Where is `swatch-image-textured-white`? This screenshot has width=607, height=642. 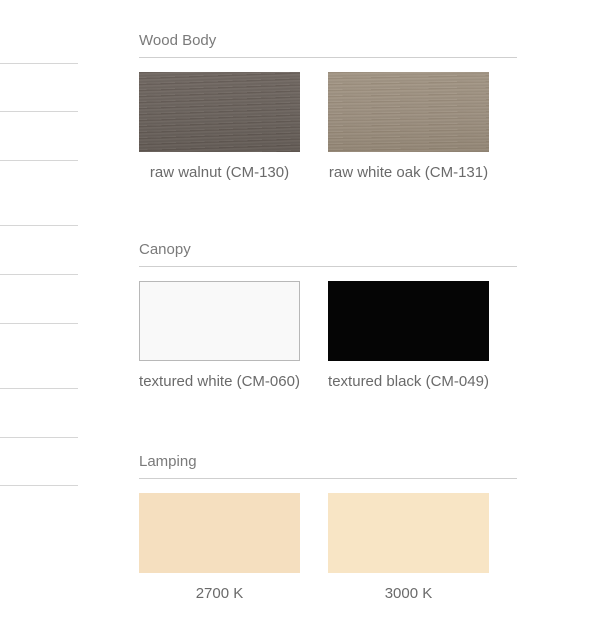 swatch-image-textured-white is located at coordinates (219, 321).